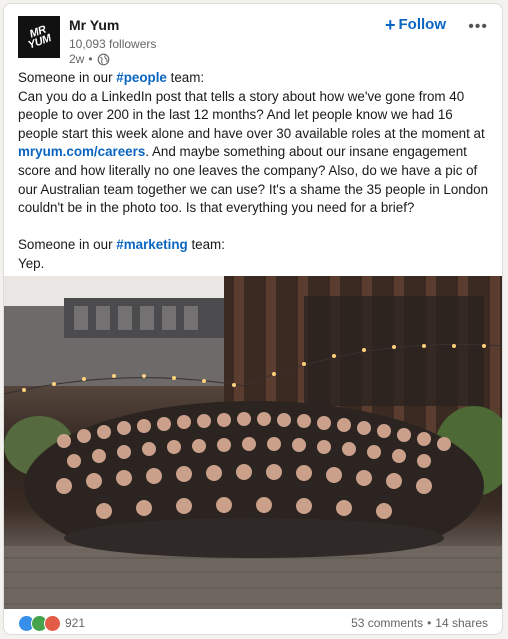 This screenshot has width=508, height=639. I want to click on follower-count: 10,093 followers, so click(113, 44).